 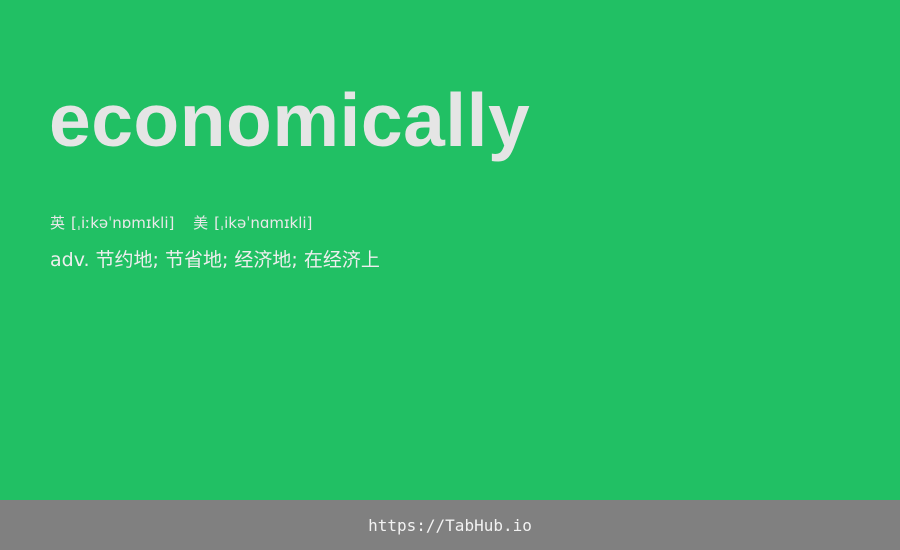 I want to click on phonetic-uk: 英 [ˌiːkəˈnɒmɪkli], so click(x=114, y=223).